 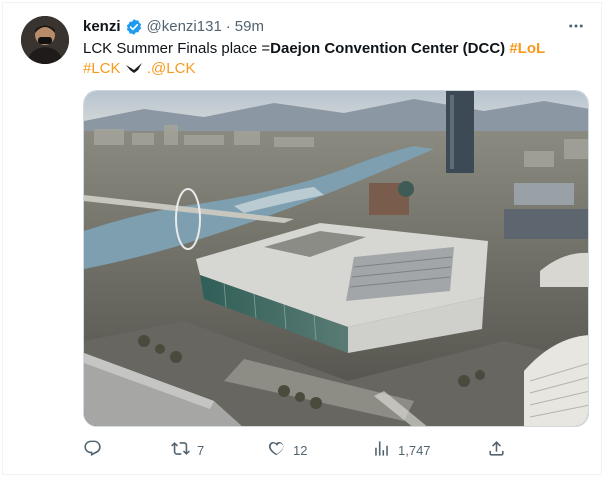 What do you see at coordinates (102, 68) in the screenshot?
I see `hashtag-lck: #LCK` at bounding box center [102, 68].